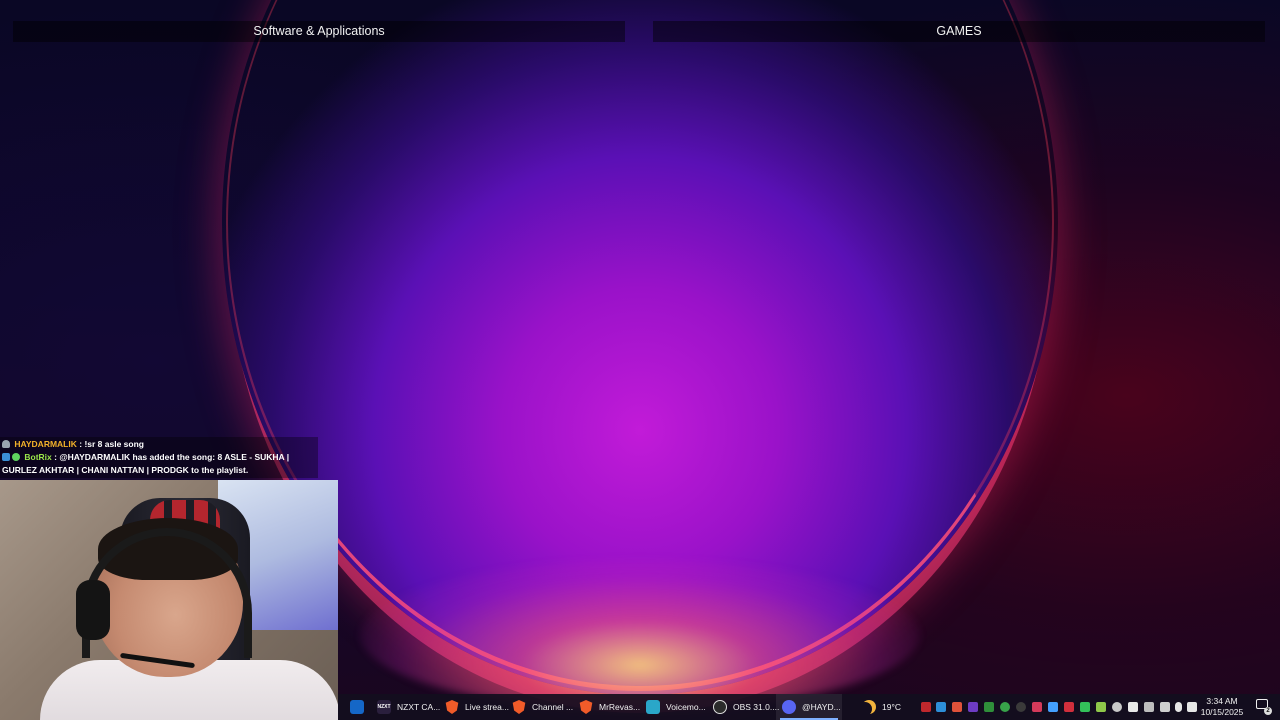 The image size is (1280, 720). I want to click on obs-icon, so click(720, 707).